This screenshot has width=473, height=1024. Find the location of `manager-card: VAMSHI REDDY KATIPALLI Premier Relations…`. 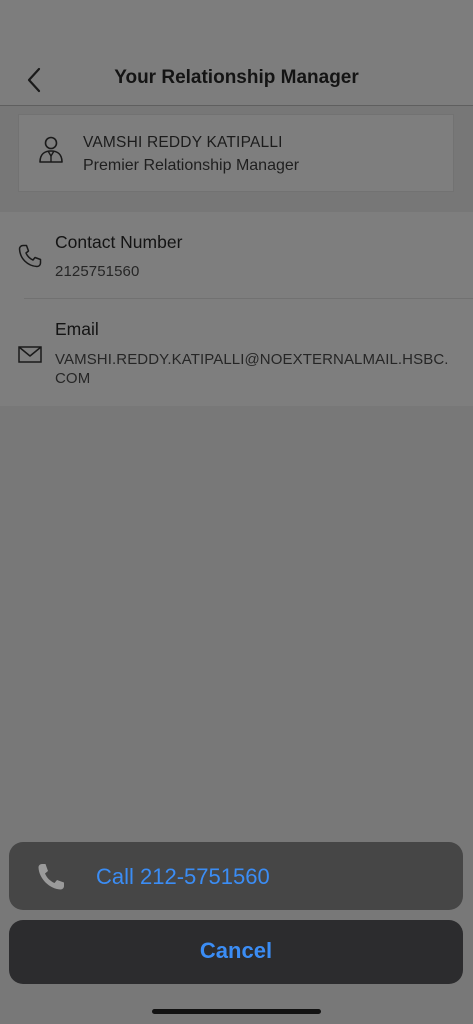

manager-card: VAMSHI REDDY KATIPALLI Premier Relations… is located at coordinates (236, 153).